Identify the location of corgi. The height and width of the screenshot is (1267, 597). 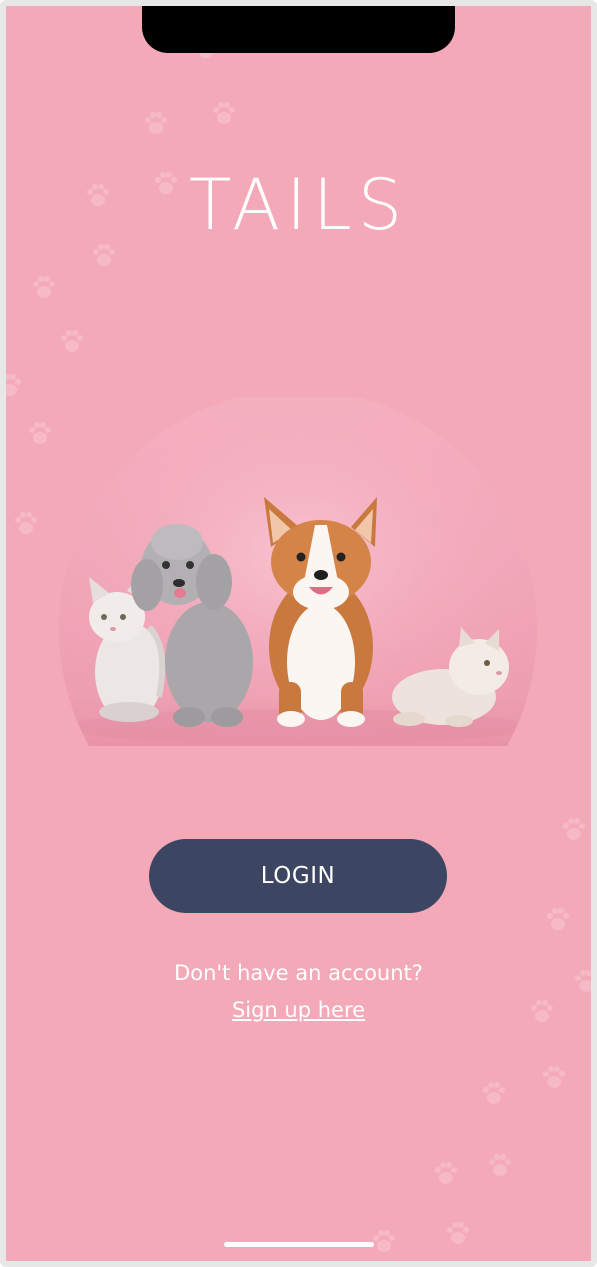
(320, 612).